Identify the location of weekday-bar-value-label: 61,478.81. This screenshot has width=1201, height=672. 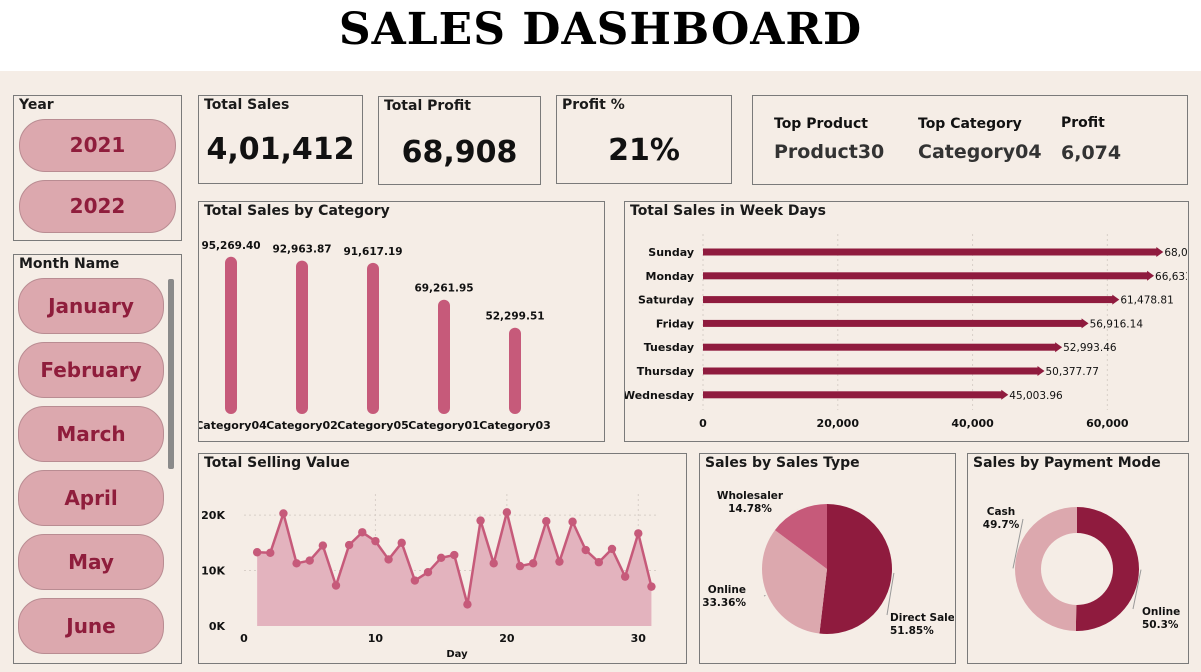
(1146, 301).